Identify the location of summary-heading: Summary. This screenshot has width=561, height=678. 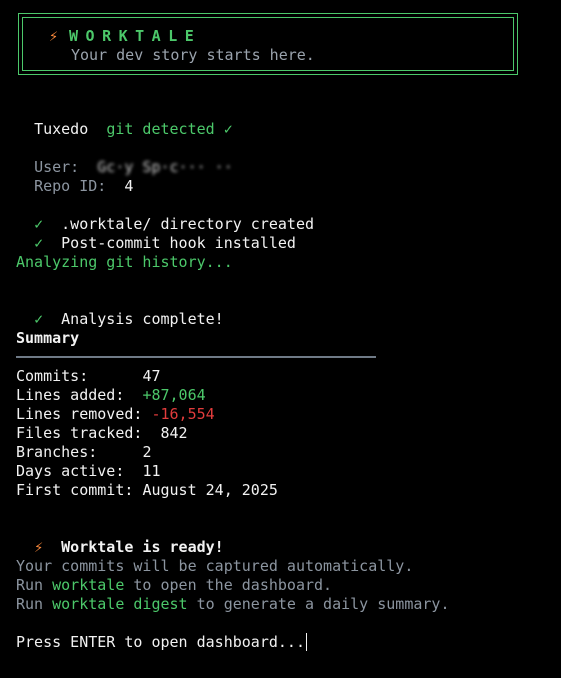
(48, 338).